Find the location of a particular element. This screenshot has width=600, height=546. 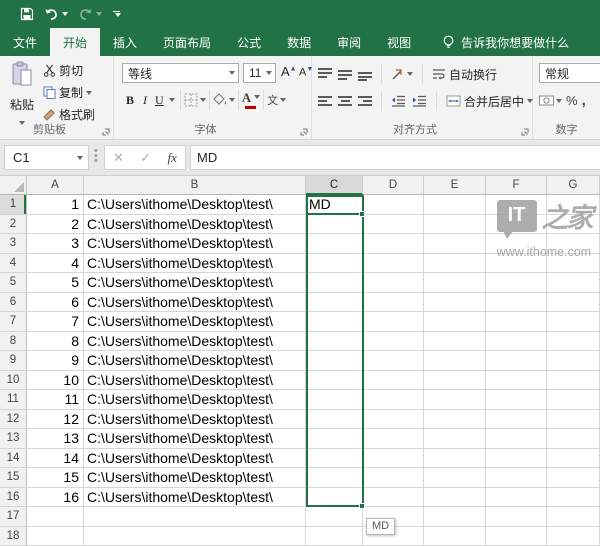

insert-function-button: fx is located at coordinates (171, 158).